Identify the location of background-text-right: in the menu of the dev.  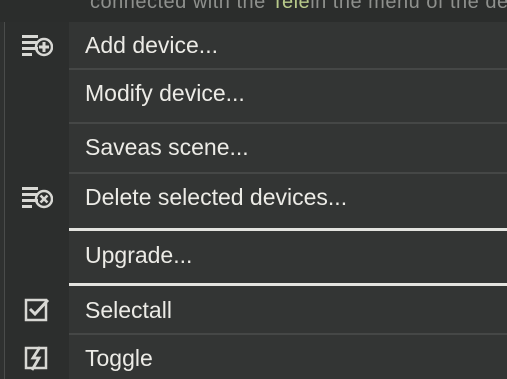
(408, 6).